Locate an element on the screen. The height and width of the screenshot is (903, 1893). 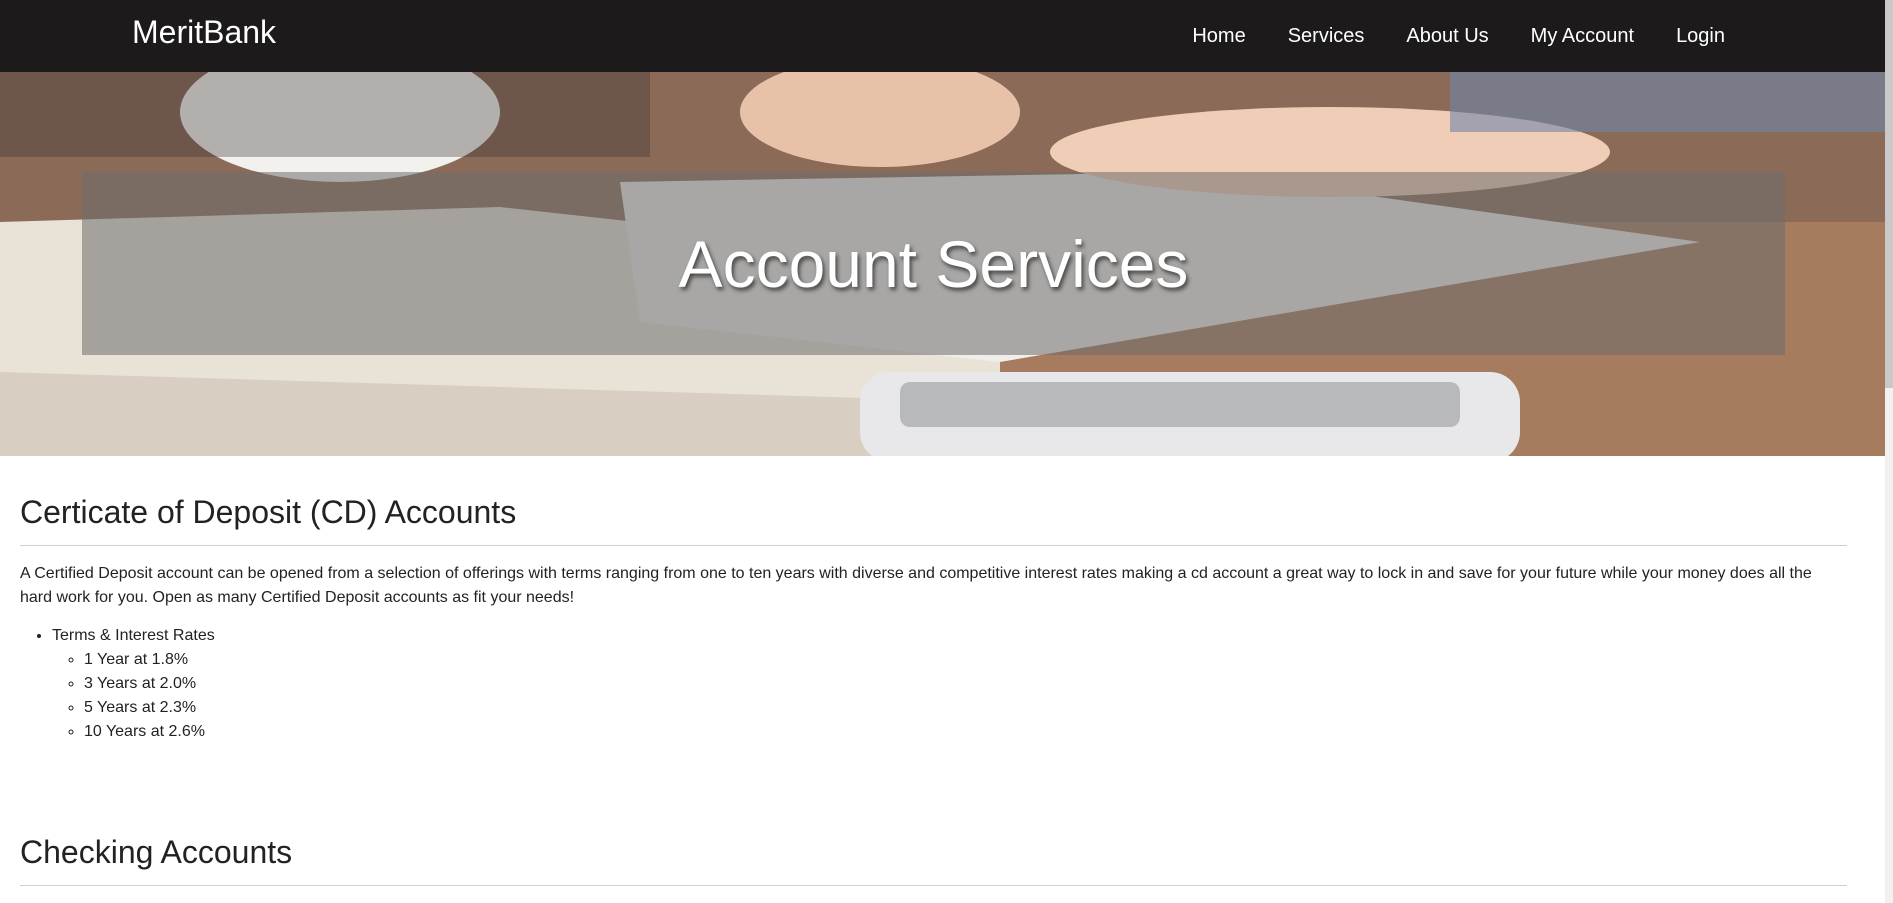
checking-accounts-section: Checking Accounts is located at coordinates (933, 860).